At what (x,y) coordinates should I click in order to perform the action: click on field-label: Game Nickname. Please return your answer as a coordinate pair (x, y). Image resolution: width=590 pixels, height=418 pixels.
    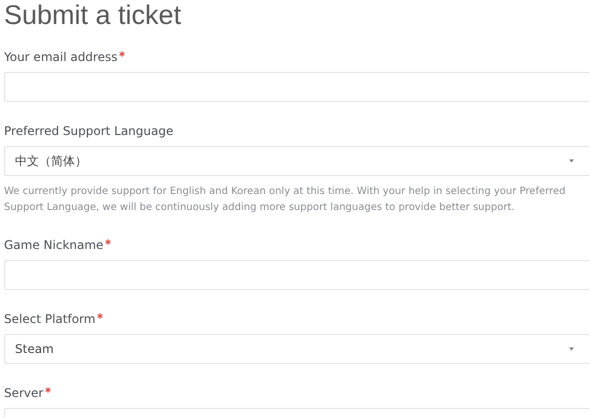
    Looking at the image, I should click on (54, 245).